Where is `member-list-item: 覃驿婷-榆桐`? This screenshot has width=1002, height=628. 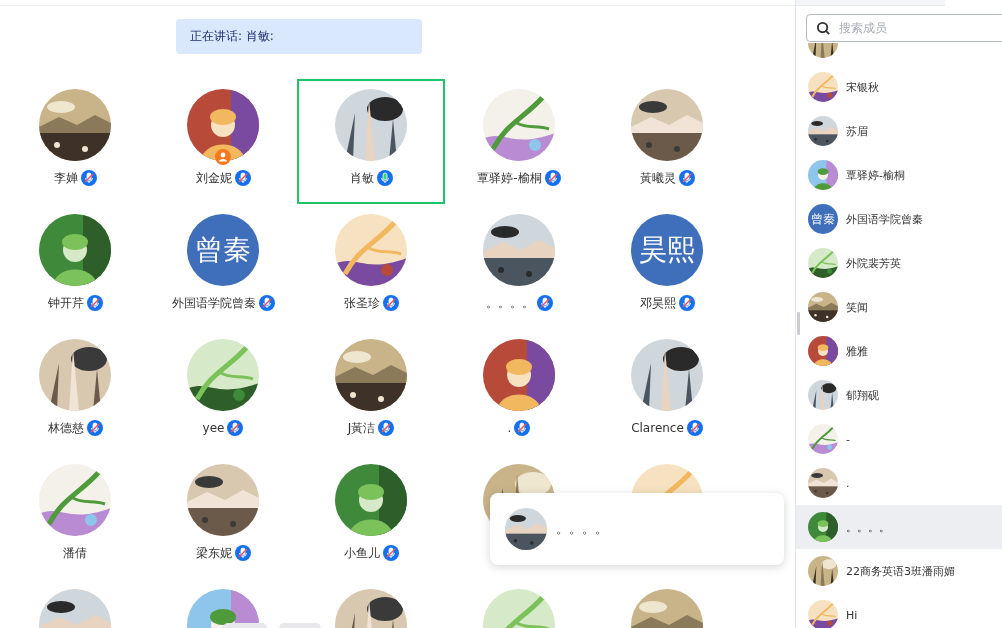
member-list-item: 覃驿婷-榆桐 is located at coordinates (899, 175).